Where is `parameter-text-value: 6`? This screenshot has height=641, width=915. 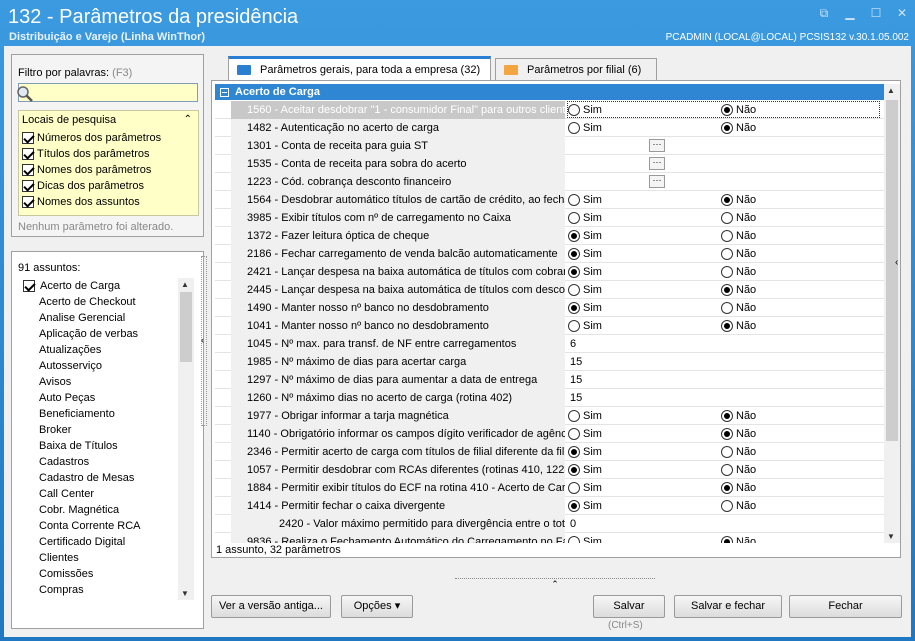
parameter-text-value: 6 is located at coordinates (573, 344).